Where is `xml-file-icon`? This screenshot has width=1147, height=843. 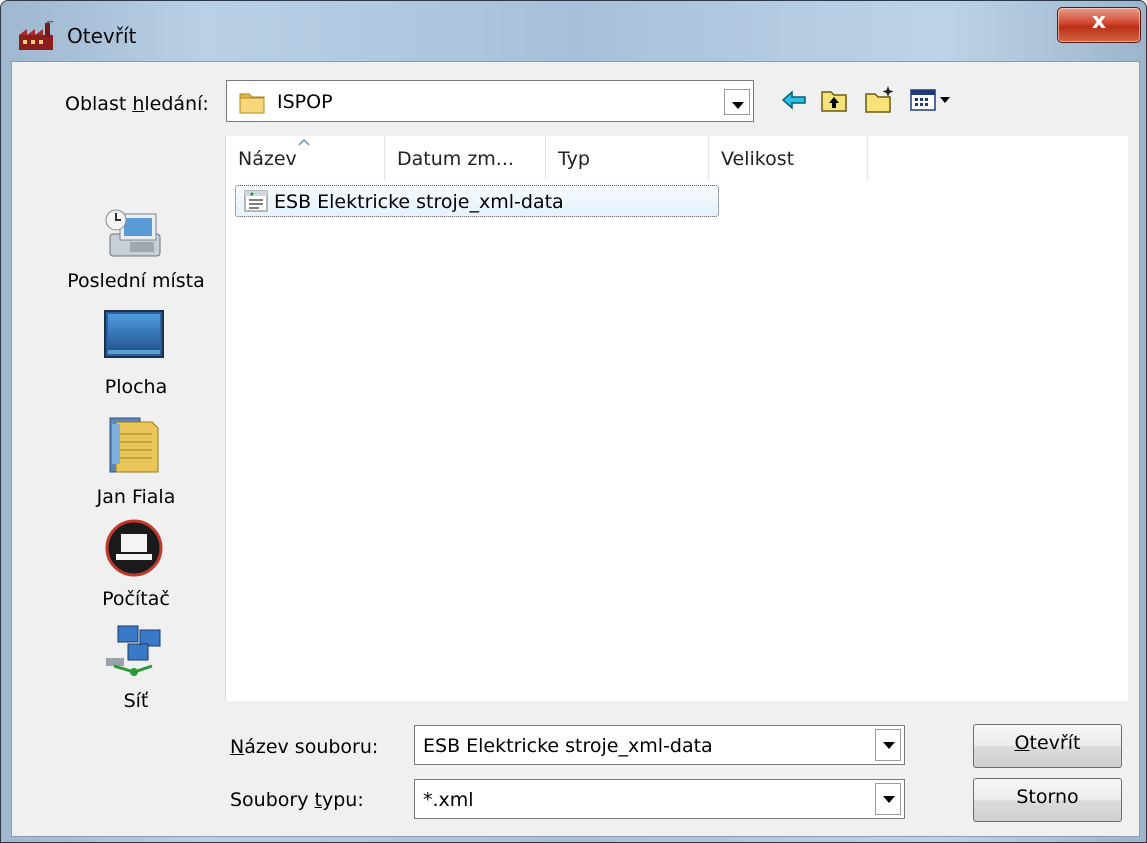
xml-file-icon is located at coordinates (256, 201).